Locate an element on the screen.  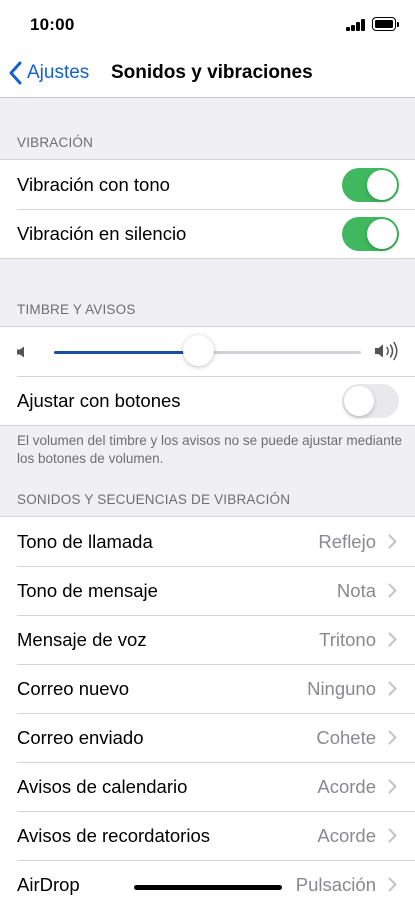
navigation-bar: Ajustes Sonidos y vibraciones is located at coordinates (207, 73).